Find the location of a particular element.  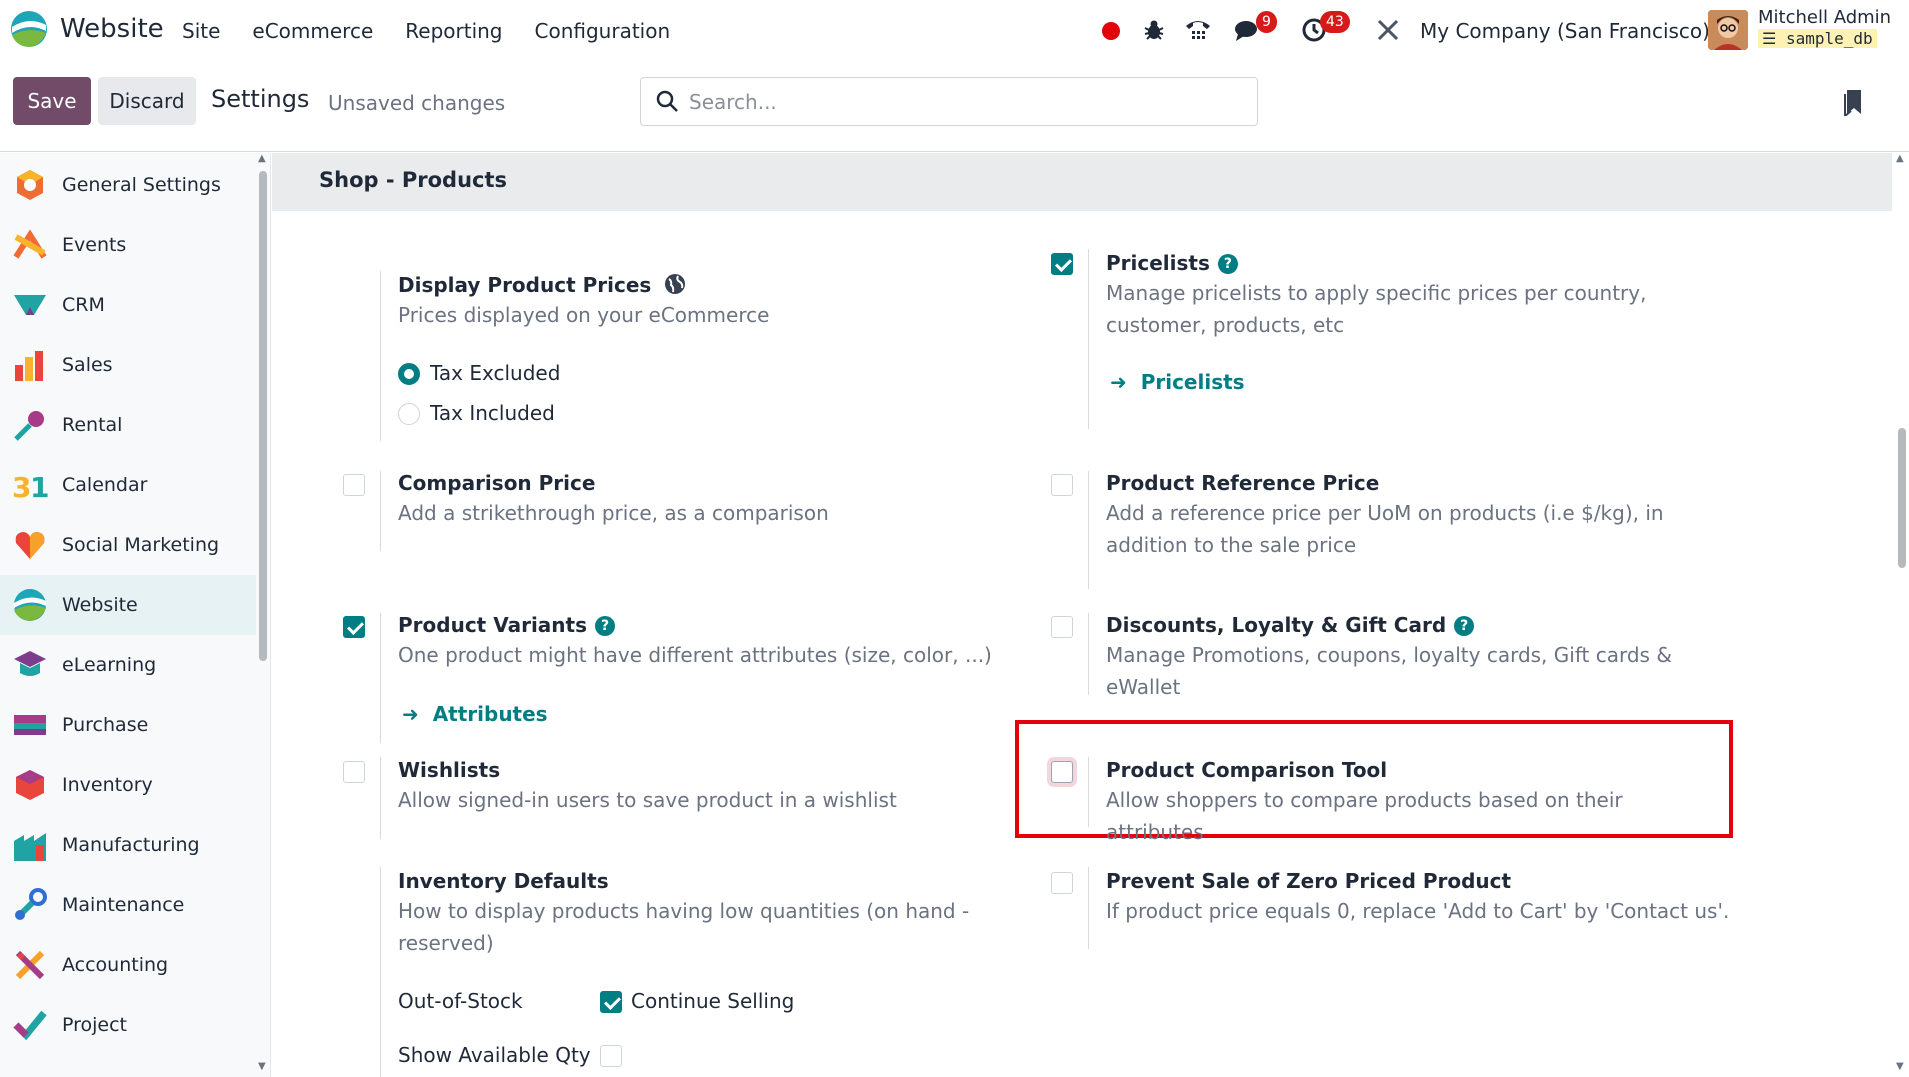

main-scroll-down-icon: ▼ is located at coordinates (1900, 1066).